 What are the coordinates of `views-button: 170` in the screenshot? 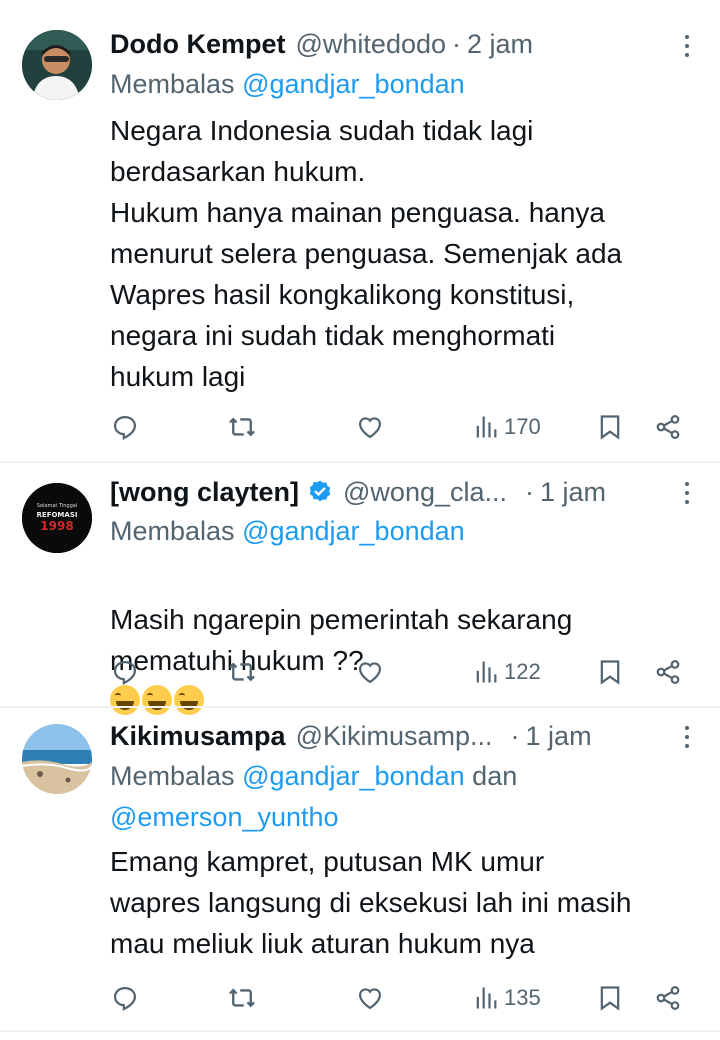 It's located at (506, 427).